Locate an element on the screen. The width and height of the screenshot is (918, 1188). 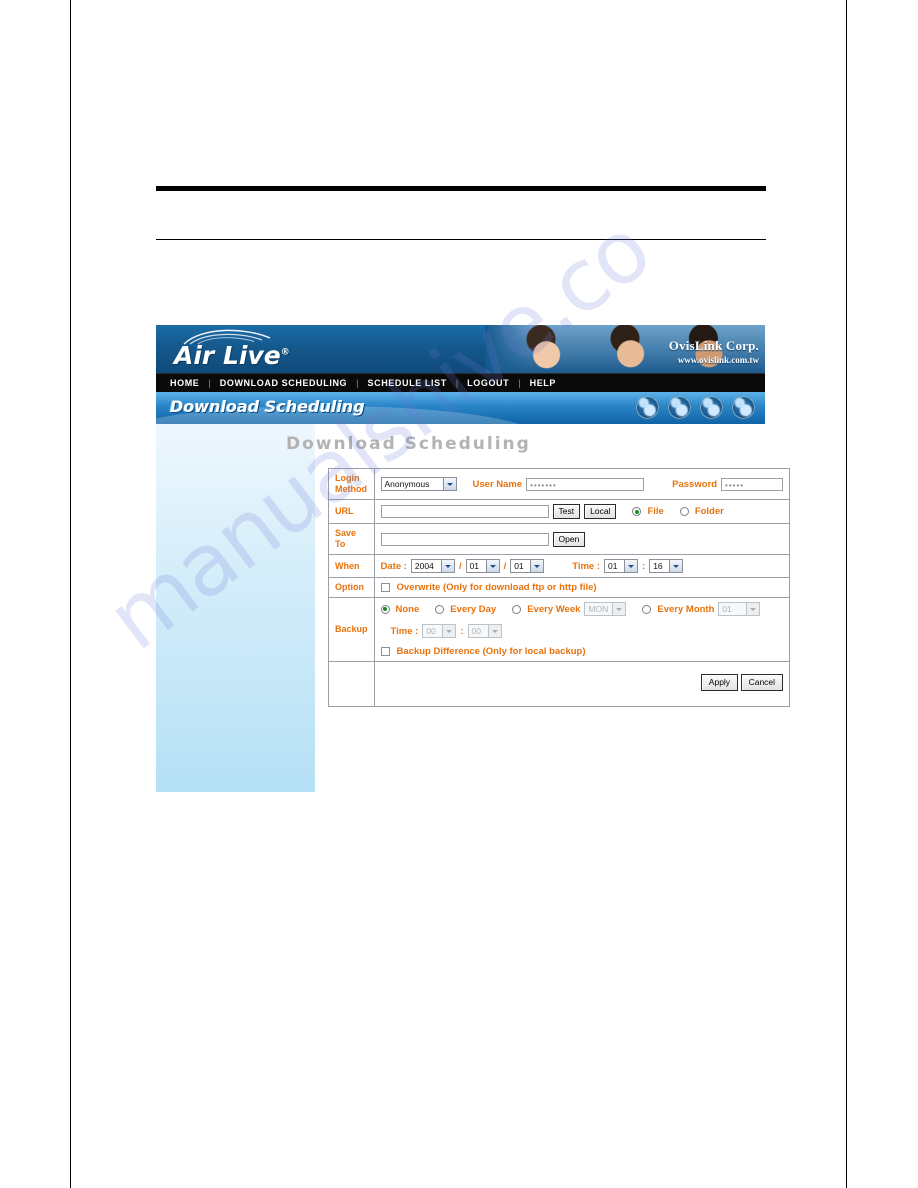
label-user-name: User Name is located at coordinates (497, 484).